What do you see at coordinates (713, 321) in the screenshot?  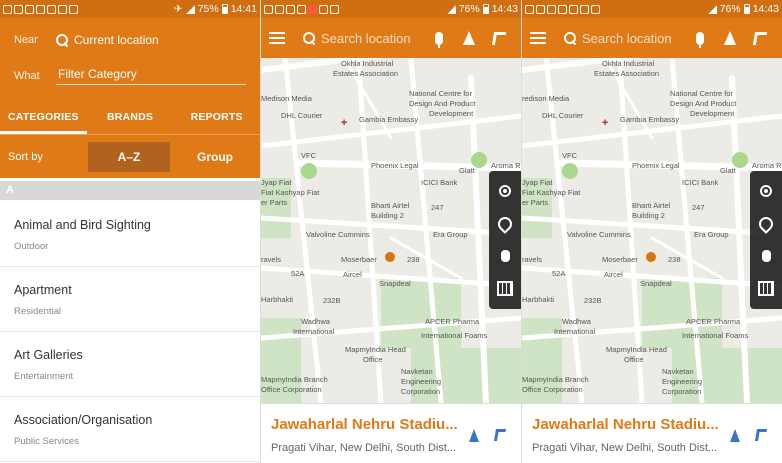 I see `svg-text: APCER Pharma` at bounding box center [713, 321].